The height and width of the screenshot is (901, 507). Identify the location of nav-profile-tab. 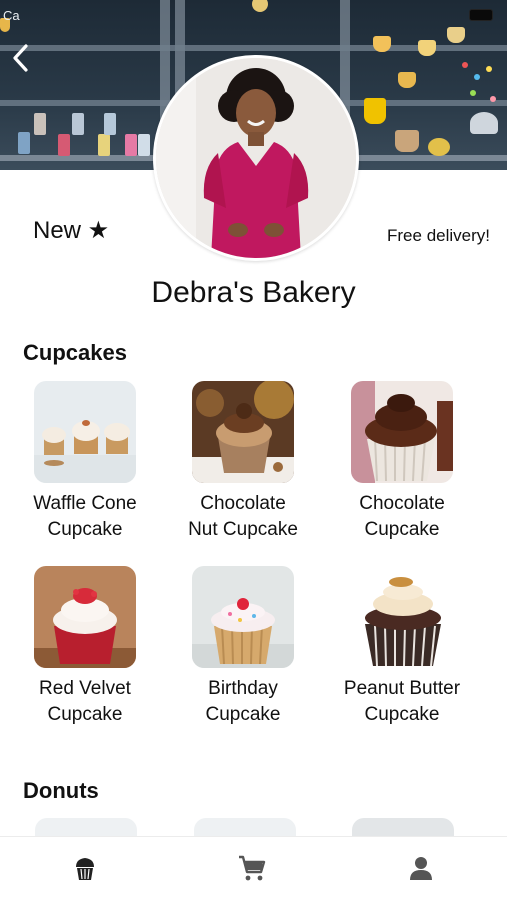
(421, 868).